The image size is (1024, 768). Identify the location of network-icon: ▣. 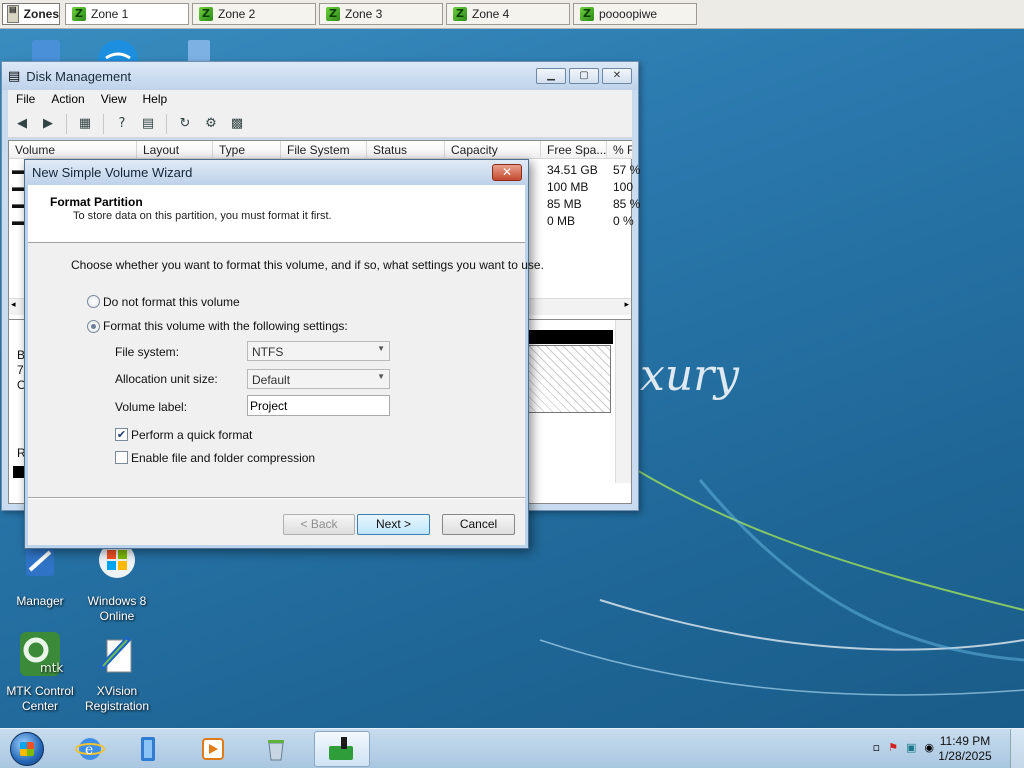
(911, 747).